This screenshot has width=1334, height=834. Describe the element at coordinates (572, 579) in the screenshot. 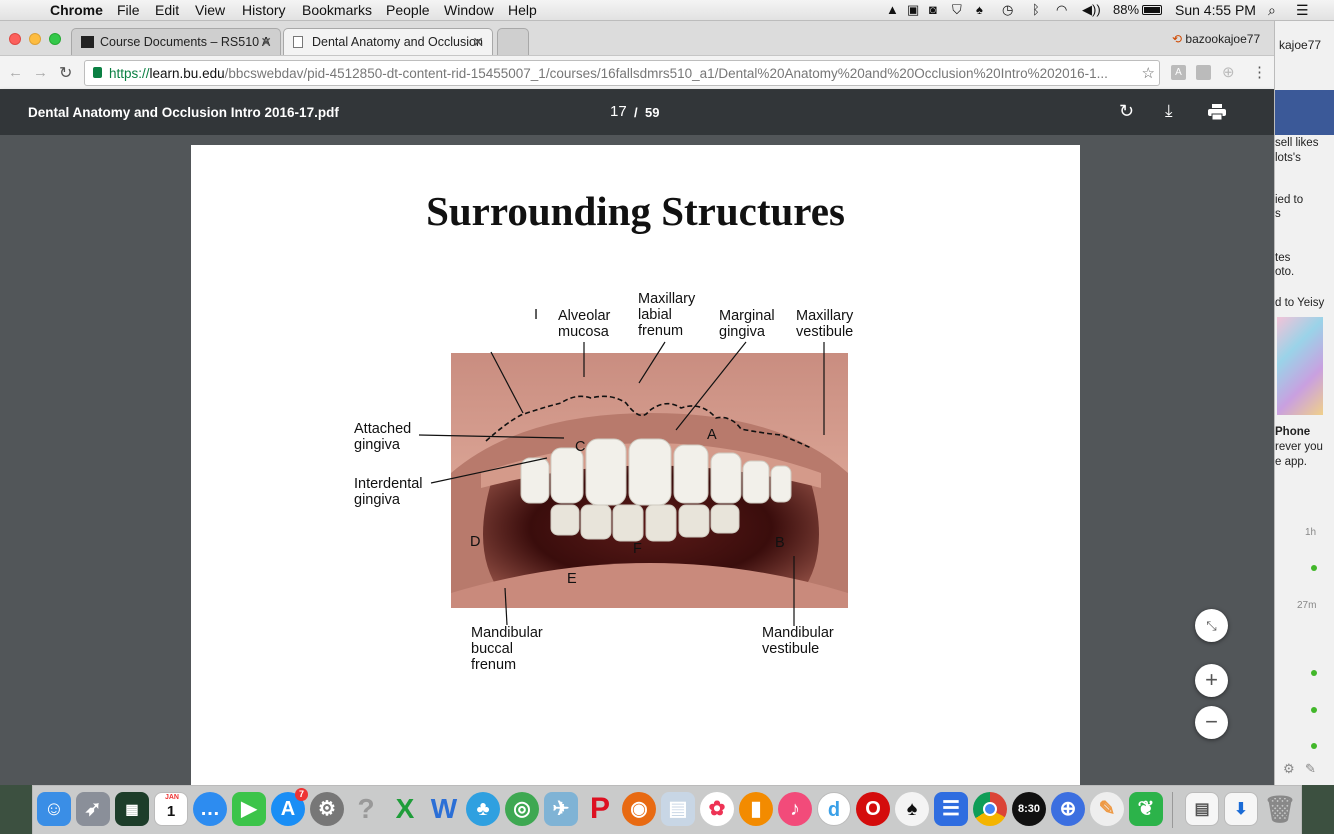

I see `letter-e: E` at that location.